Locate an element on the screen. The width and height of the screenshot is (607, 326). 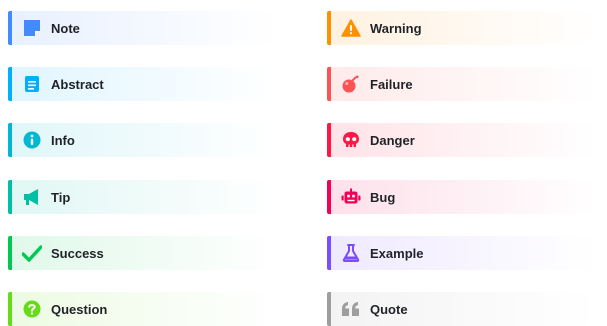
flask-icon is located at coordinates (351, 253).